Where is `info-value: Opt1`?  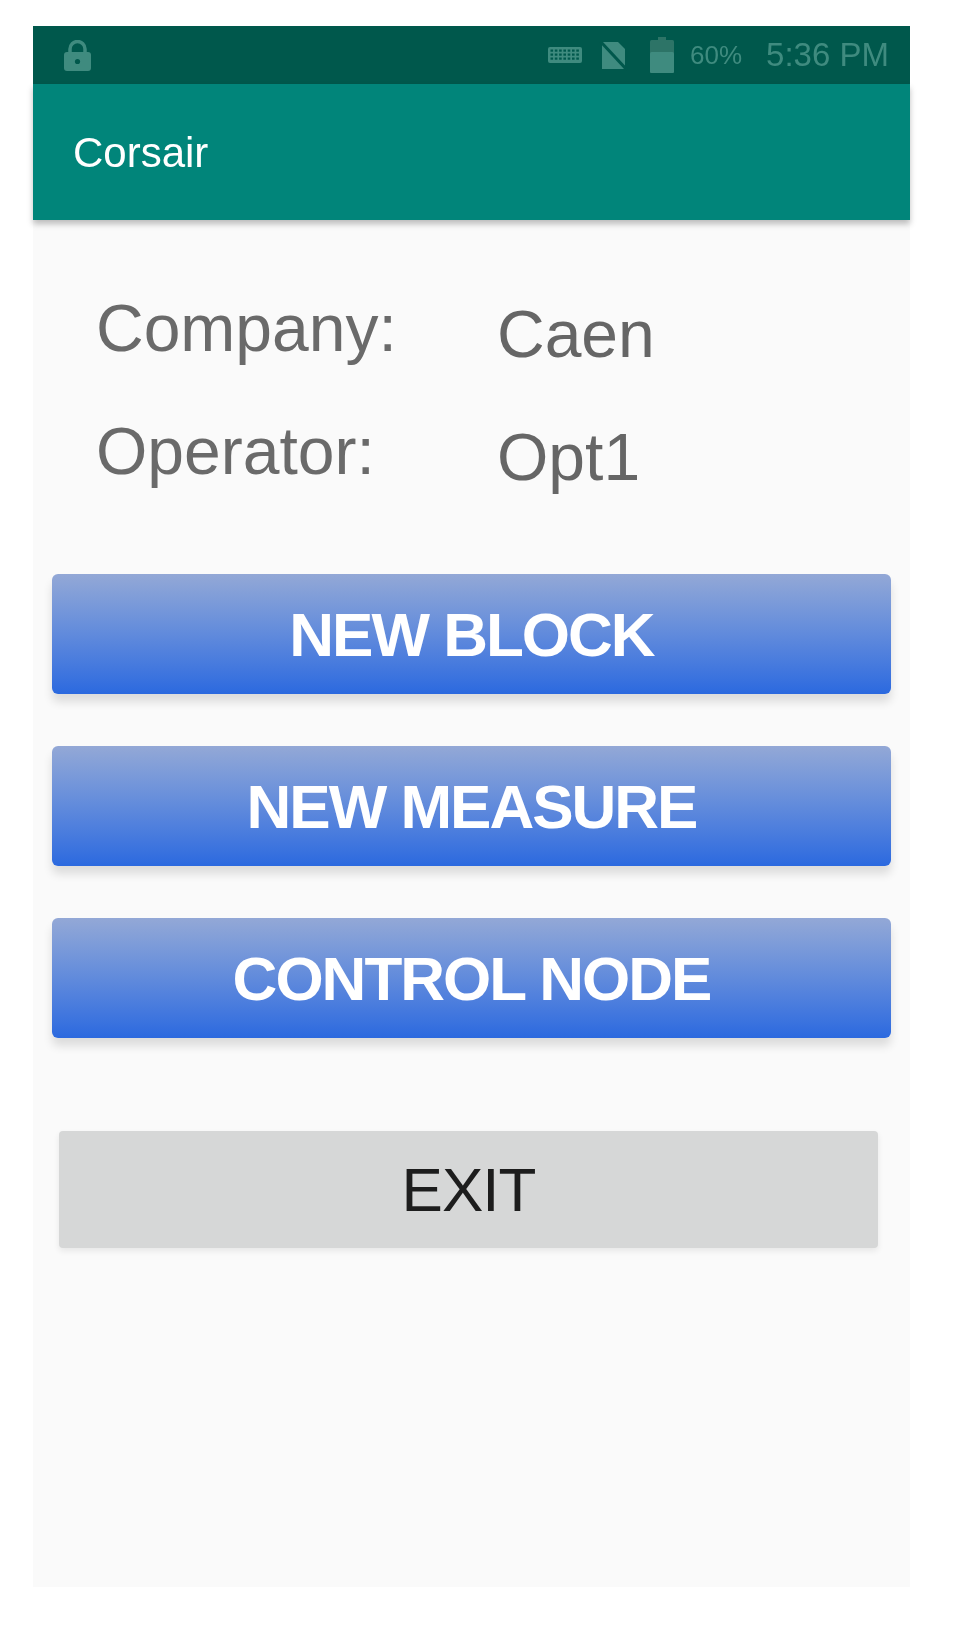 info-value: Opt1 is located at coordinates (569, 457).